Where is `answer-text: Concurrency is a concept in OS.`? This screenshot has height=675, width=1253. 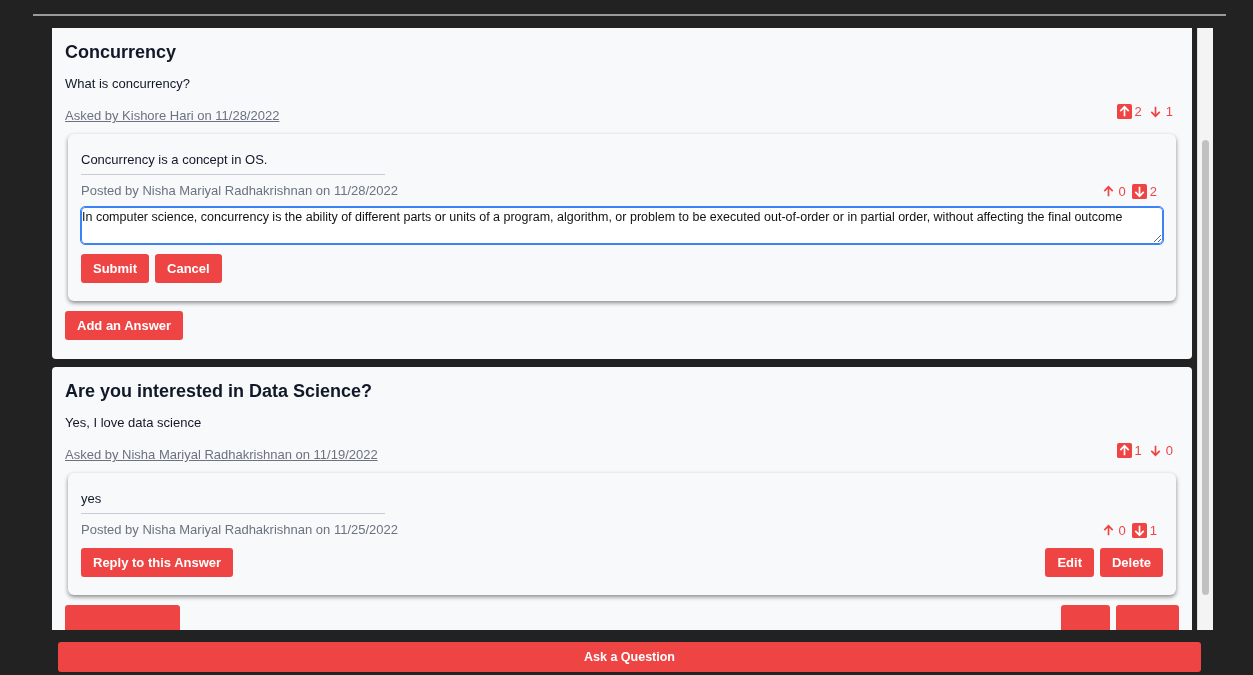
answer-text: Concurrency is a concept in OS. is located at coordinates (233, 163).